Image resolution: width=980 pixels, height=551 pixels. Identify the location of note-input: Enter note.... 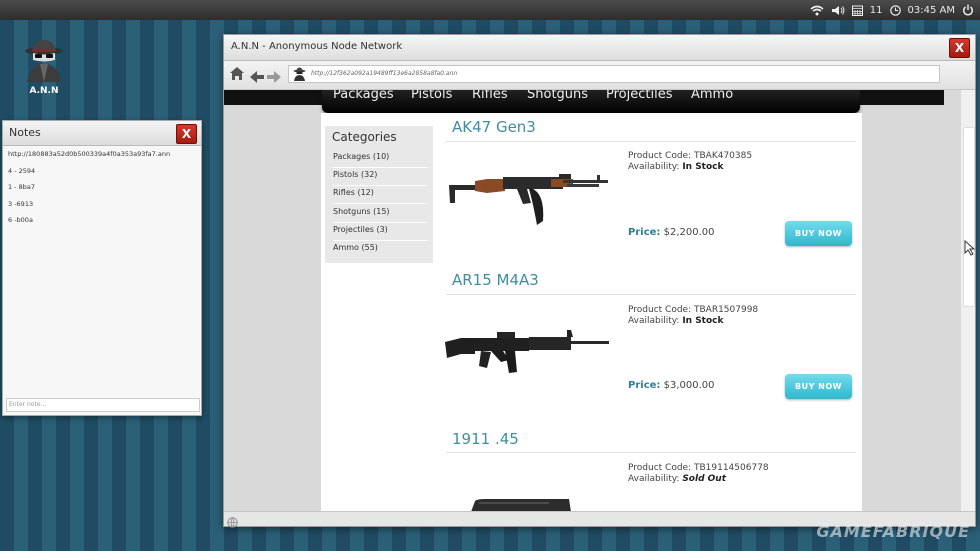
(103, 405).